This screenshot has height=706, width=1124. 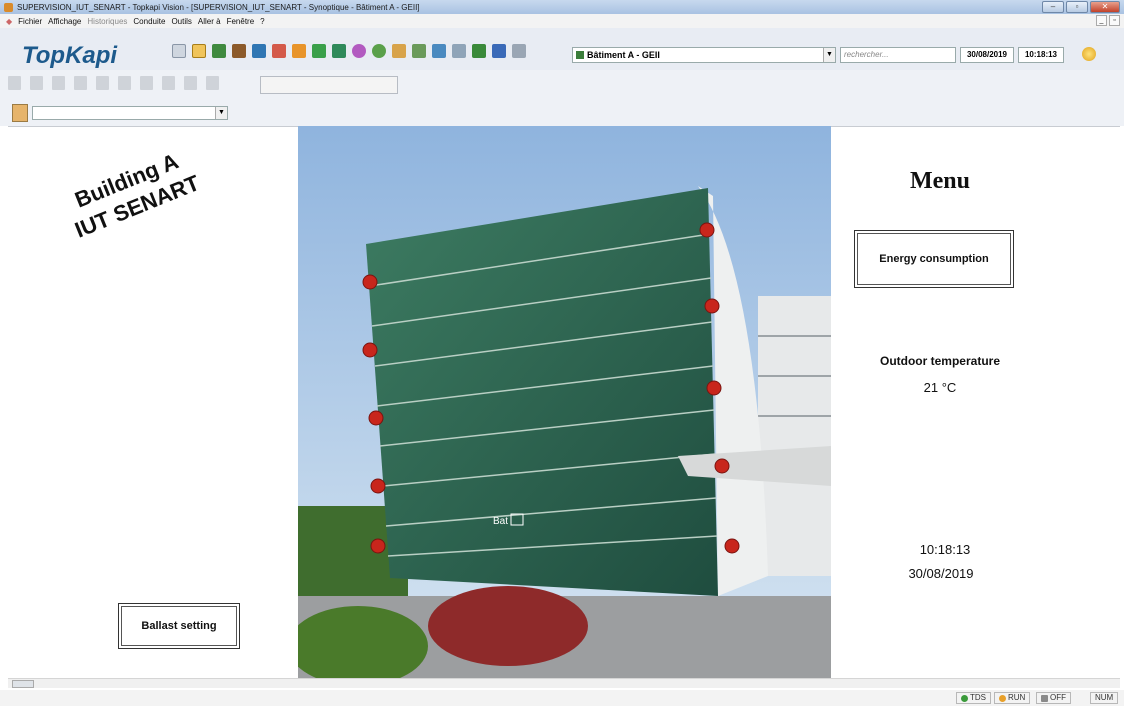 What do you see at coordinates (459, 51) in the screenshot?
I see `back-icon` at bounding box center [459, 51].